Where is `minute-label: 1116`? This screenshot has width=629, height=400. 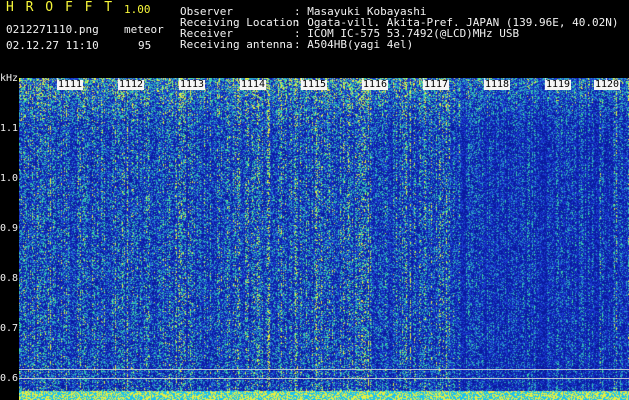 minute-label: 1116 is located at coordinates (375, 84).